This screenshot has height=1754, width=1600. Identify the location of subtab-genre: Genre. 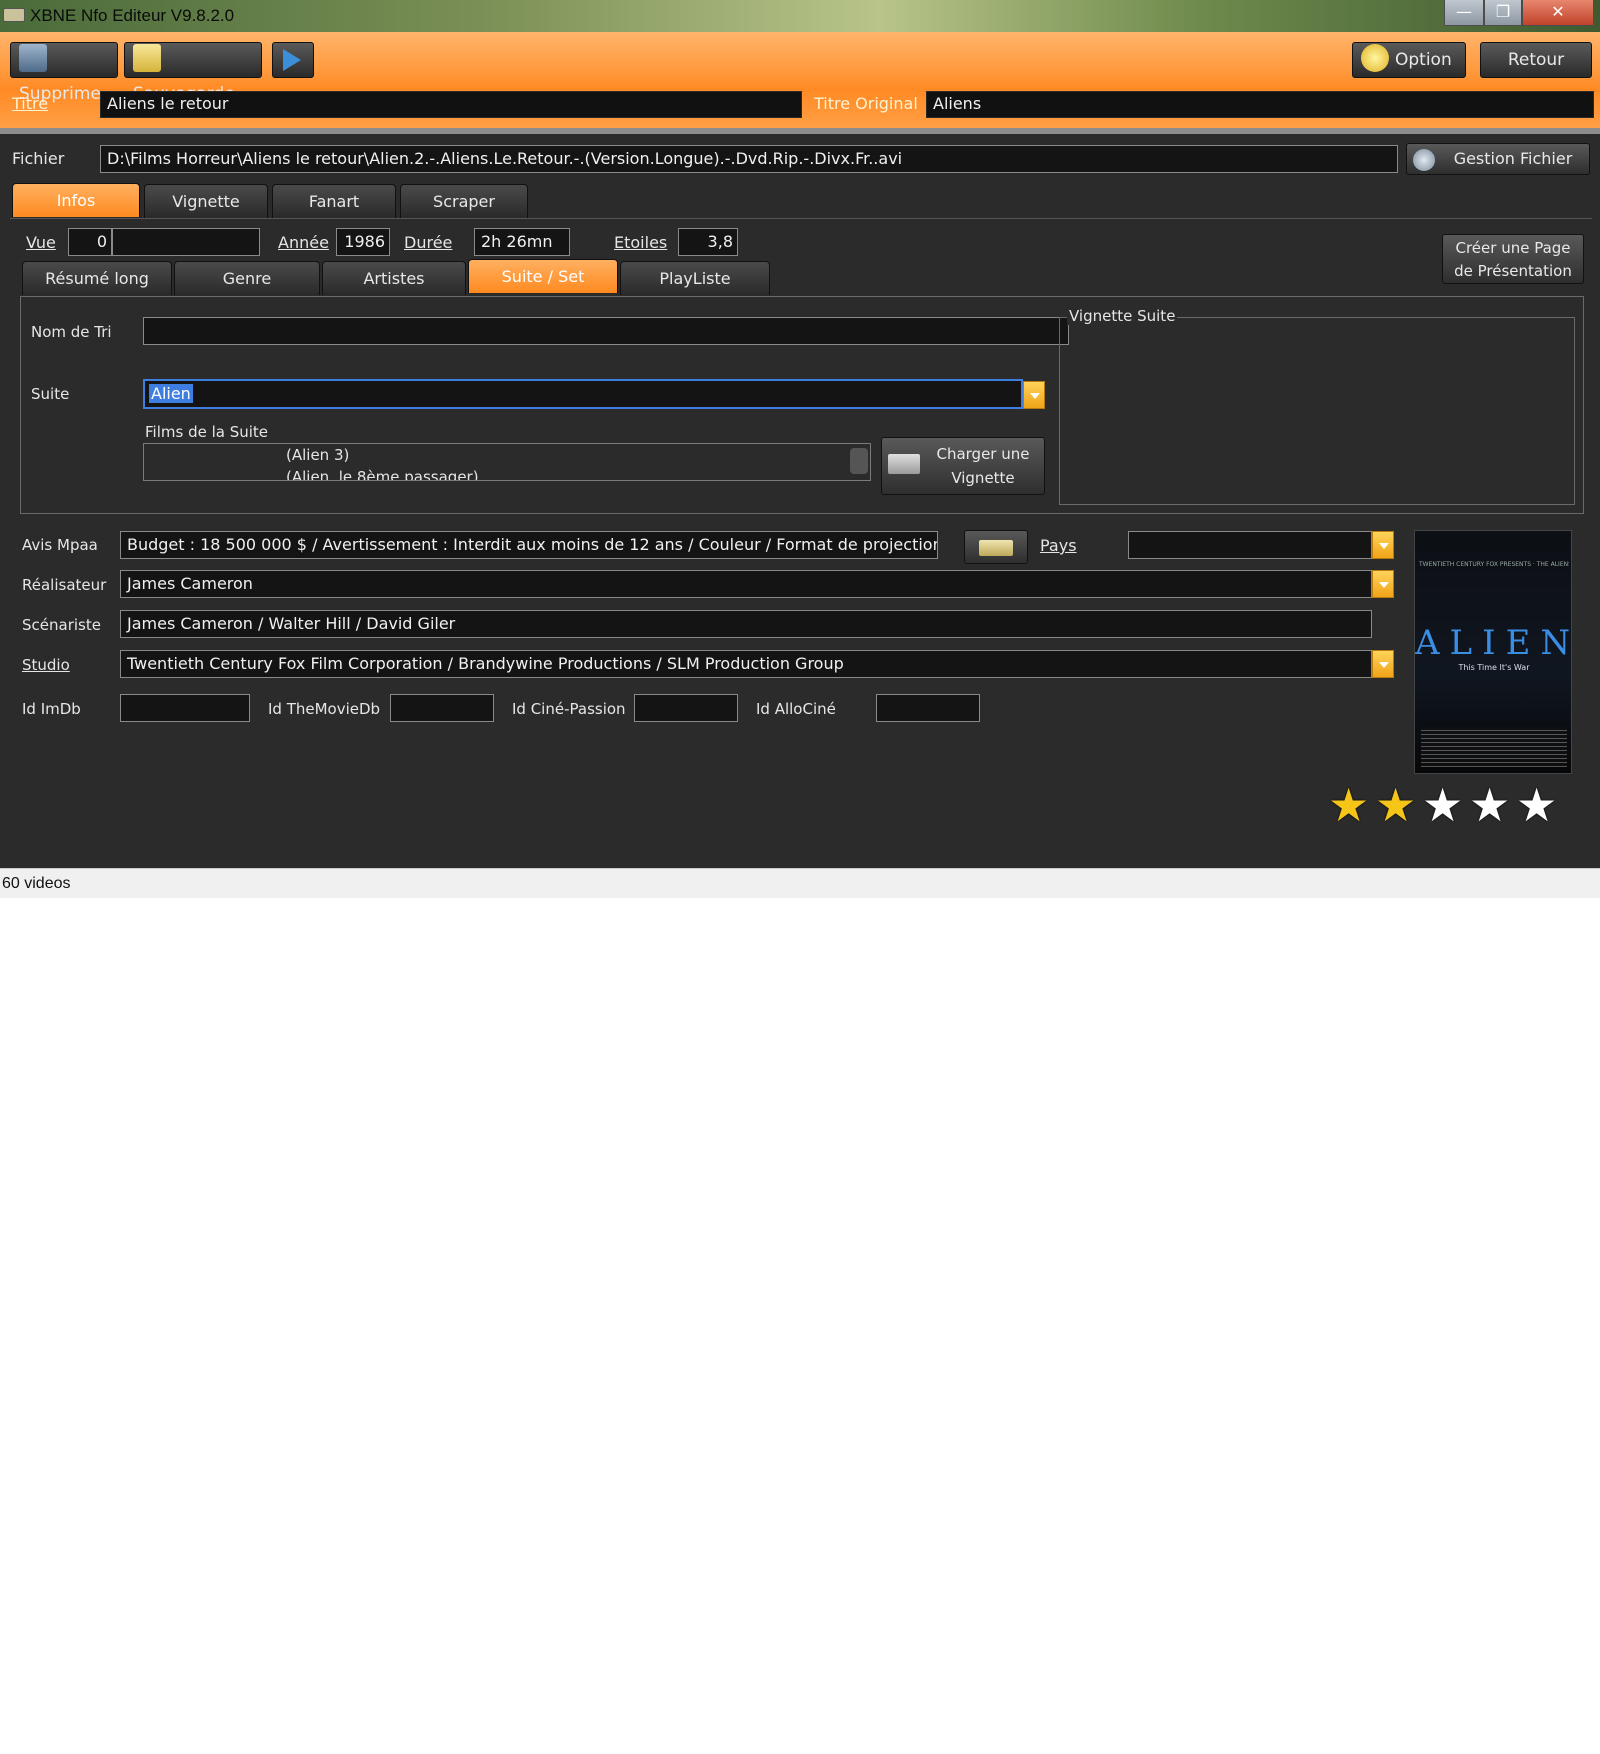
(247, 278).